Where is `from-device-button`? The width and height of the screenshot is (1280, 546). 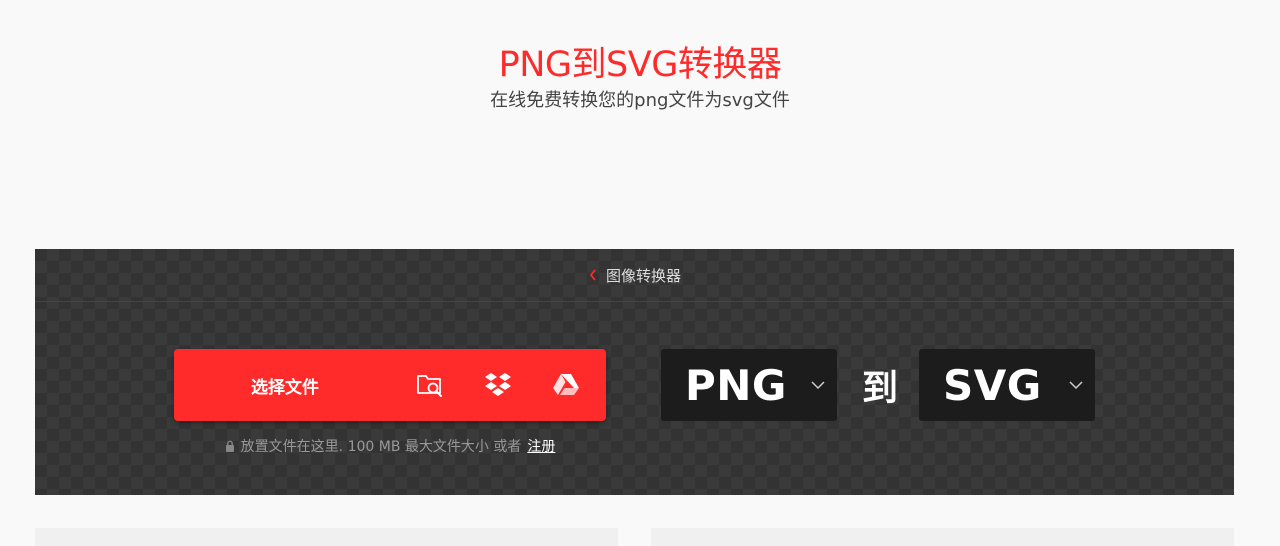
from-device-button is located at coordinates (430, 385).